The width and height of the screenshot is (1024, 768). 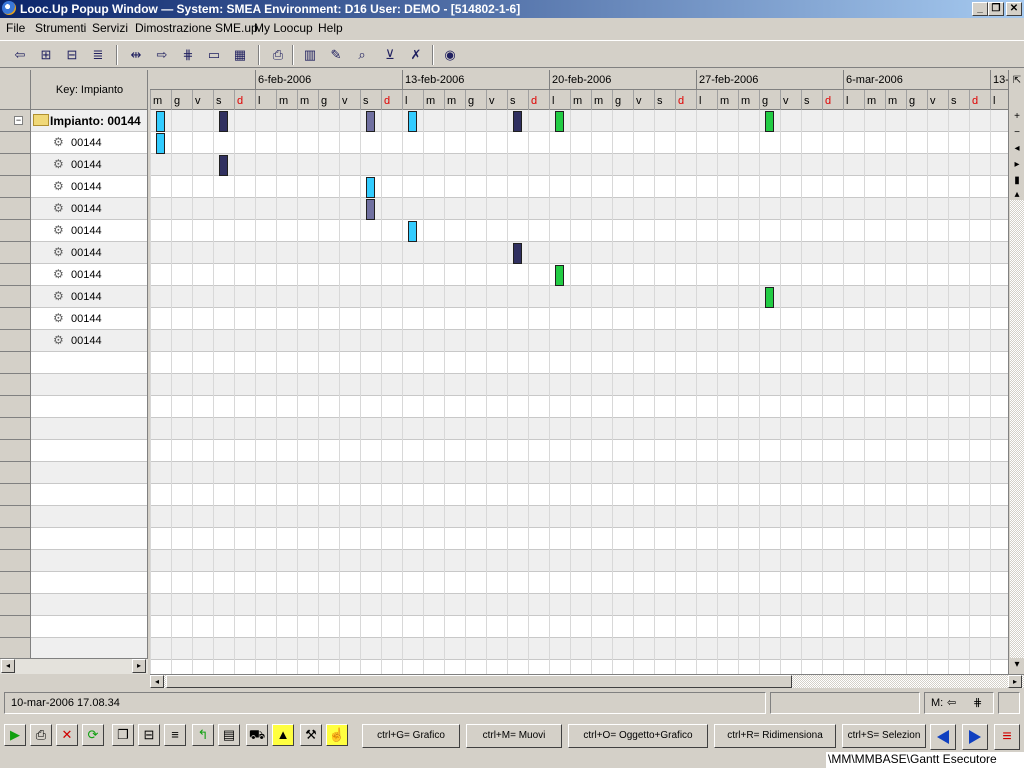 What do you see at coordinates (72, 55) in the screenshot?
I see `tree-collapse-icon: ⊟` at bounding box center [72, 55].